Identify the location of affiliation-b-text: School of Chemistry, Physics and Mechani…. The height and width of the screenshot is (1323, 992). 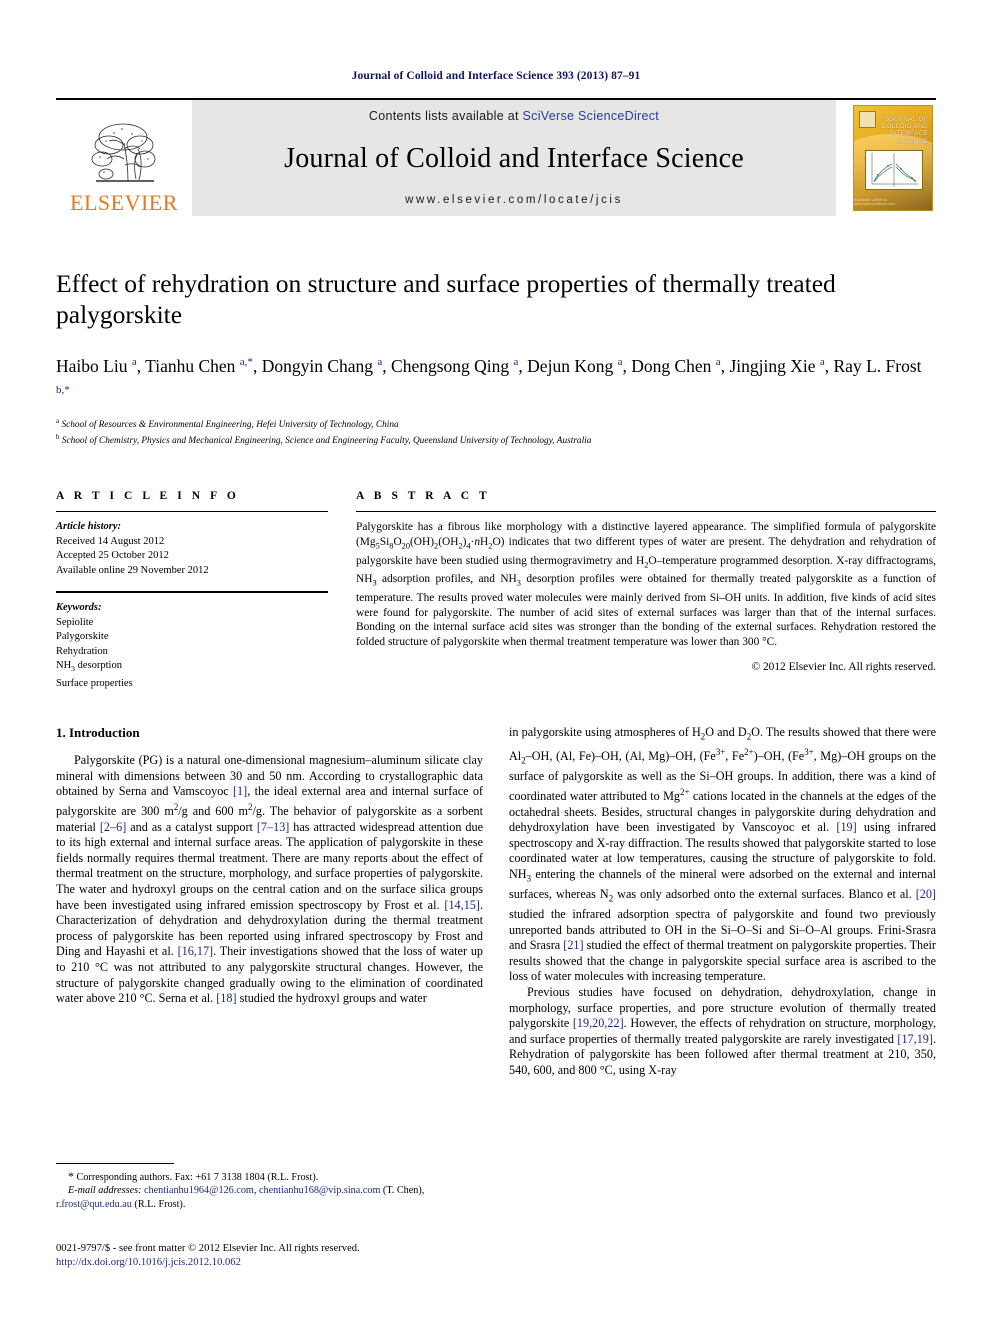
(326, 441).